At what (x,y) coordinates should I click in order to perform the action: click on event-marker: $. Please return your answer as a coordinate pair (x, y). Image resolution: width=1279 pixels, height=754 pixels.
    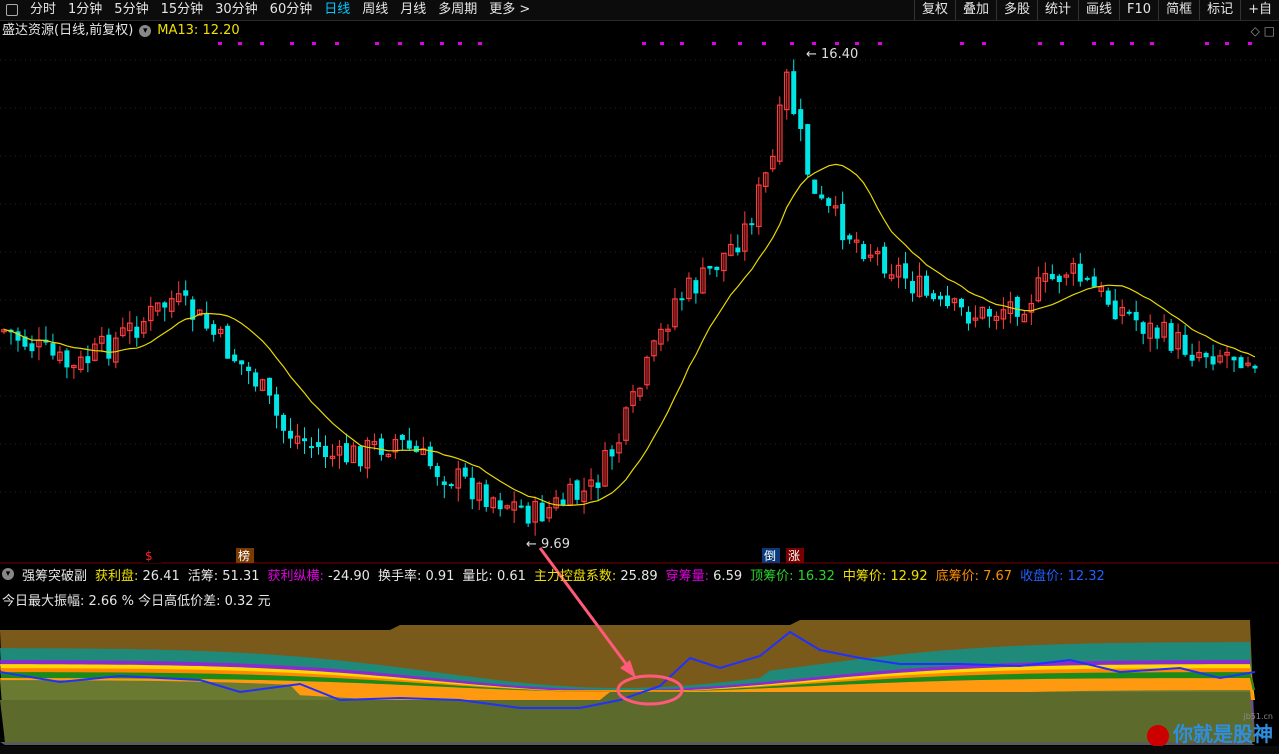
    Looking at the image, I should click on (149, 556).